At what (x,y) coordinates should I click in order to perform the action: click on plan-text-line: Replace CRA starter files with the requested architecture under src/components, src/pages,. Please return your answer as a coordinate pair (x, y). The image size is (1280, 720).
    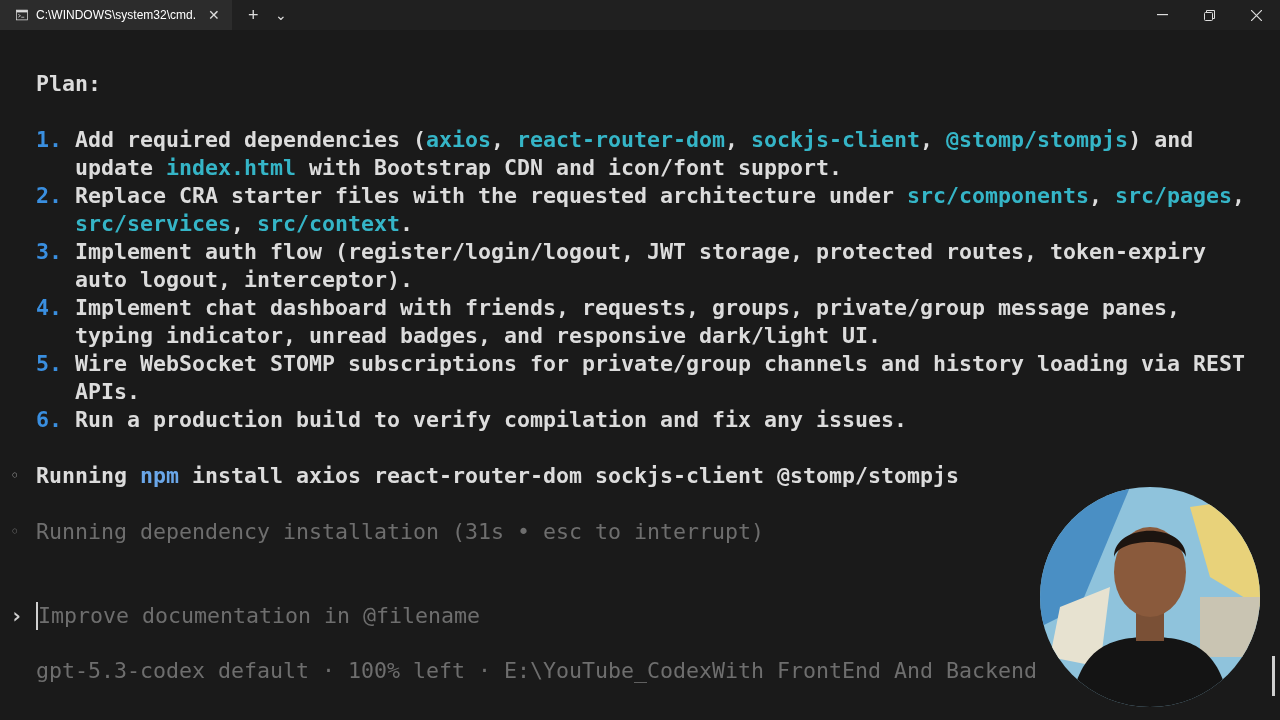
    Looking at the image, I should click on (660, 196).